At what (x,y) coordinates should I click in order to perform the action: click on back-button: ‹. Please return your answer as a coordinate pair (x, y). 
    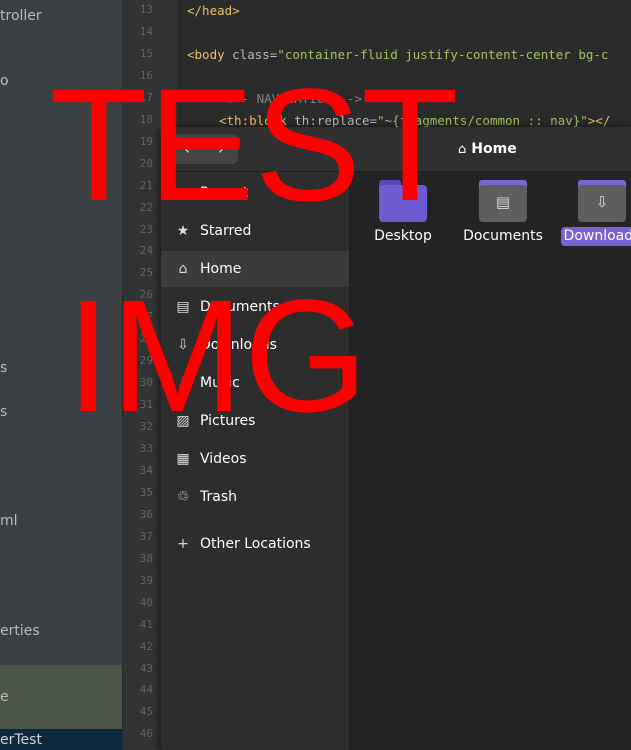
    Looking at the image, I should click on (187, 149).